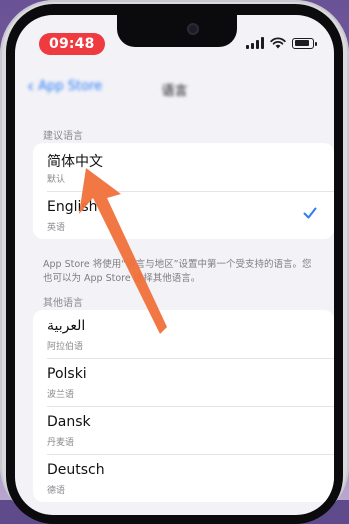 This screenshot has height=524, width=349. I want to click on language-subtitle: 波兰语, so click(61, 395).